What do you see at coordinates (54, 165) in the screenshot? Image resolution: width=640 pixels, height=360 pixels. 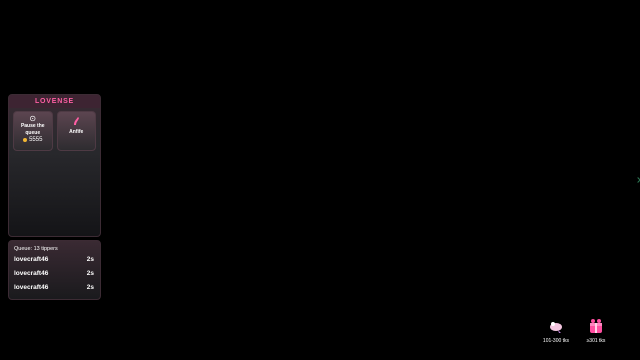 I see `lovense-panel: LOVENSE ⊙ Pause the queue 5555 Anfife` at bounding box center [54, 165].